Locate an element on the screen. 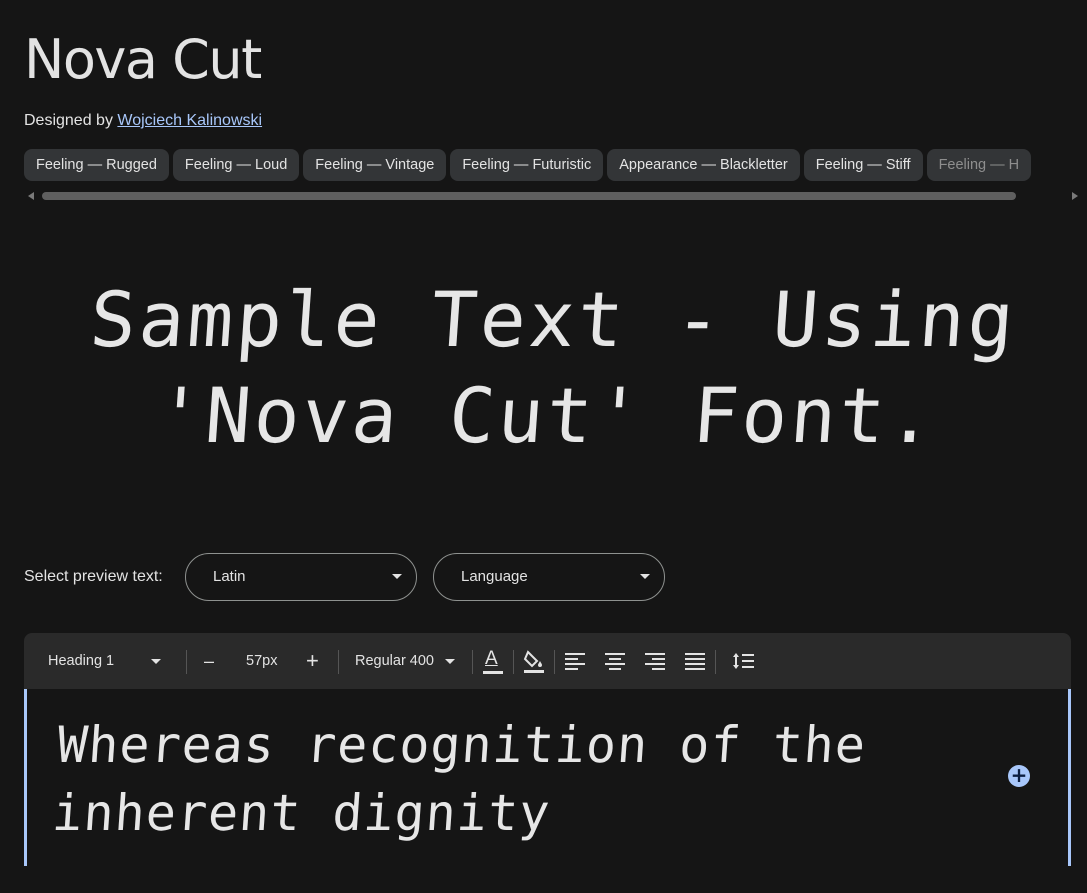 The image size is (1087, 893). tag-chip: Feeling — H is located at coordinates (979, 165).